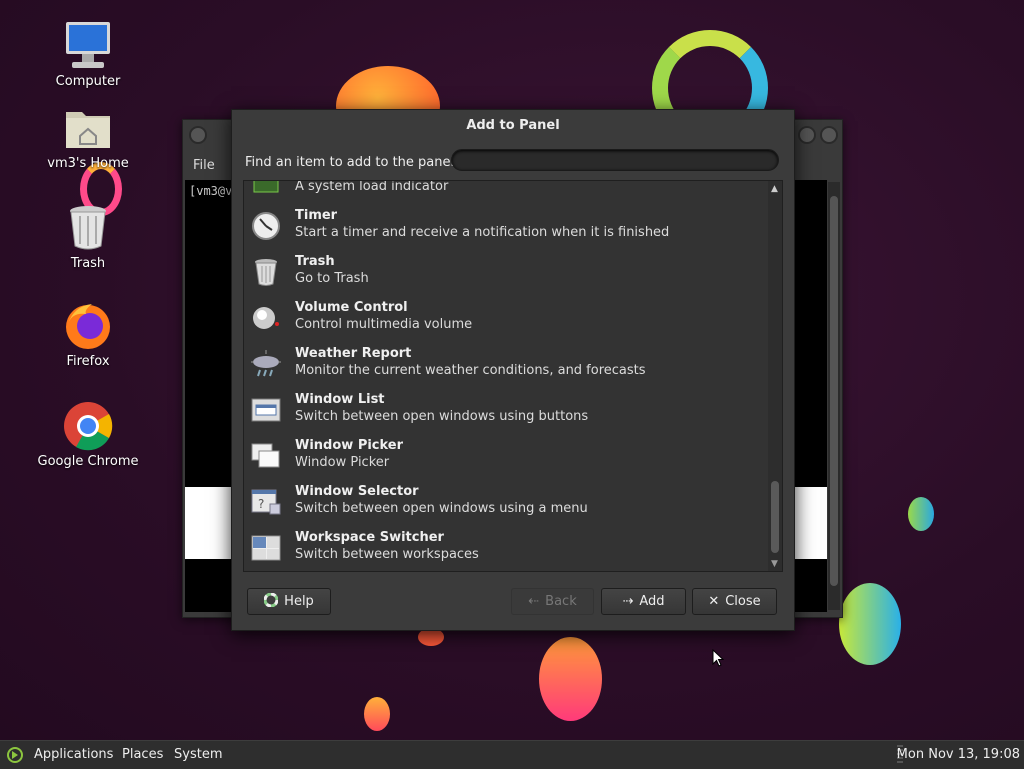  What do you see at coordinates (958, 754) in the screenshot?
I see `clock: Mon Nov 13, 19:08` at bounding box center [958, 754].